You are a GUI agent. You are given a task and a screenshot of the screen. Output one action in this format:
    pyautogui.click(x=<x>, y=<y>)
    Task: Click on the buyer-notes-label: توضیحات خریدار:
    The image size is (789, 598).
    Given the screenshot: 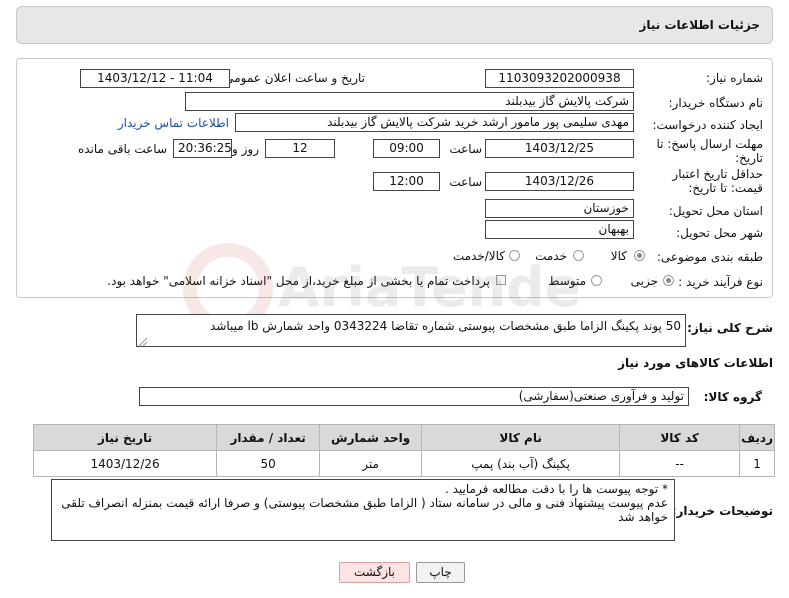 What is the action you would take?
    pyautogui.click(x=722, y=511)
    